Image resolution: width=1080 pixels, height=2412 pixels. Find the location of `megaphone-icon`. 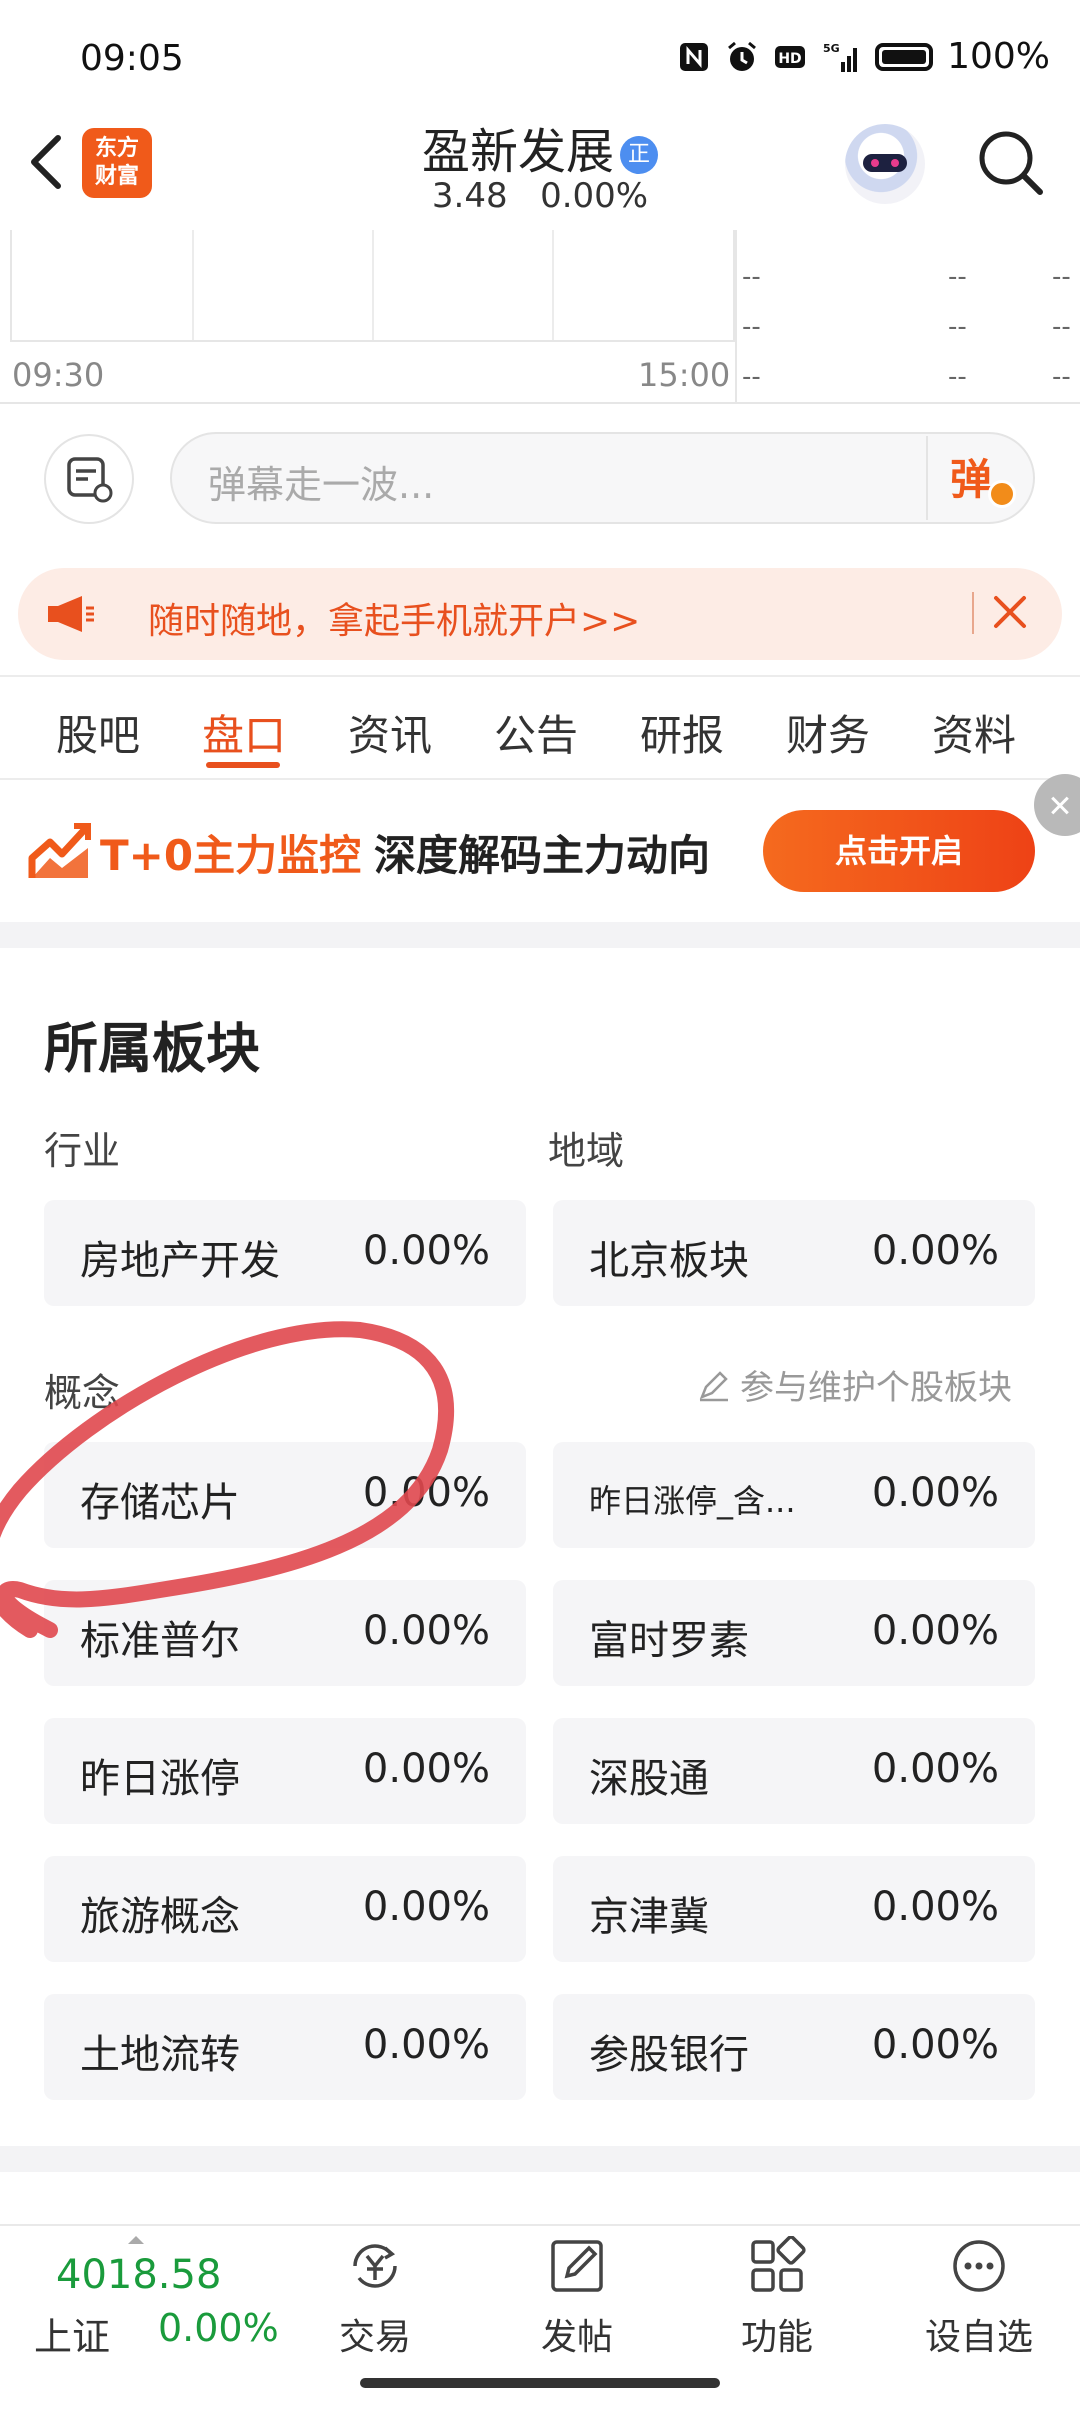

megaphone-icon is located at coordinates (71, 614).